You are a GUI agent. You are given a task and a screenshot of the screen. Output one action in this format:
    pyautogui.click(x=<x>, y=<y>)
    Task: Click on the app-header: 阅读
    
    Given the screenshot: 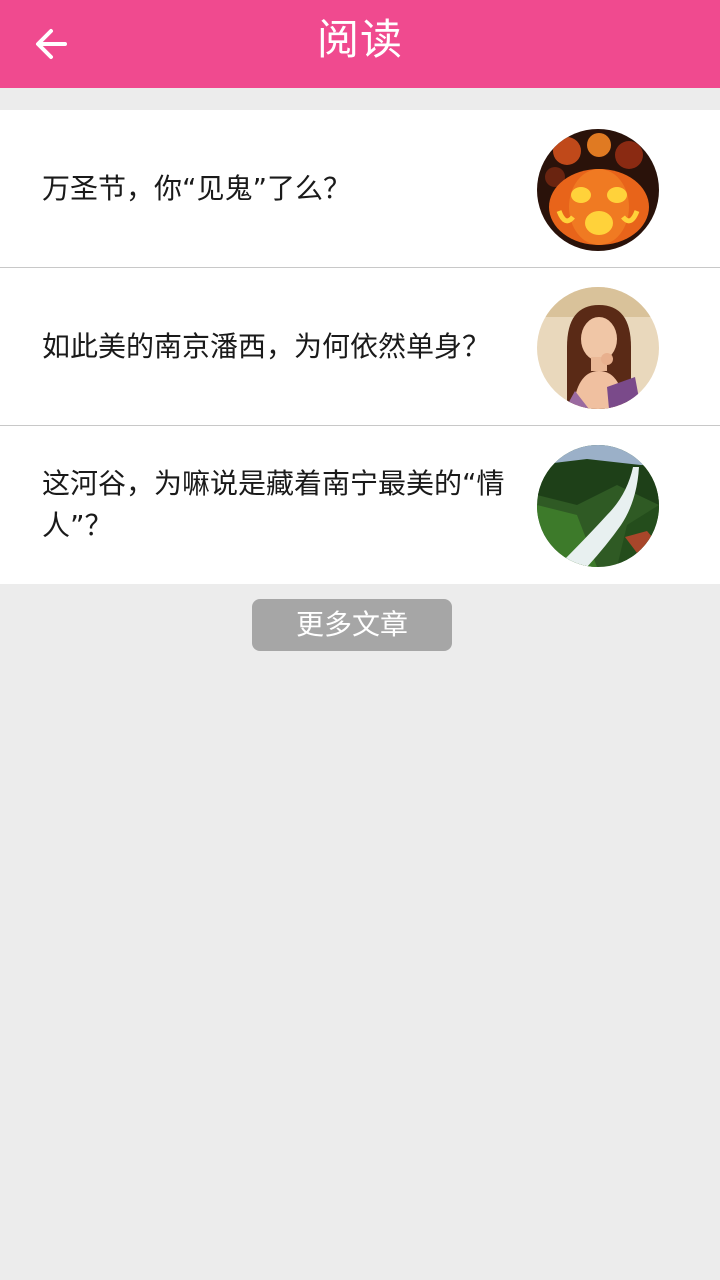 What is the action you would take?
    pyautogui.click(x=360, y=44)
    